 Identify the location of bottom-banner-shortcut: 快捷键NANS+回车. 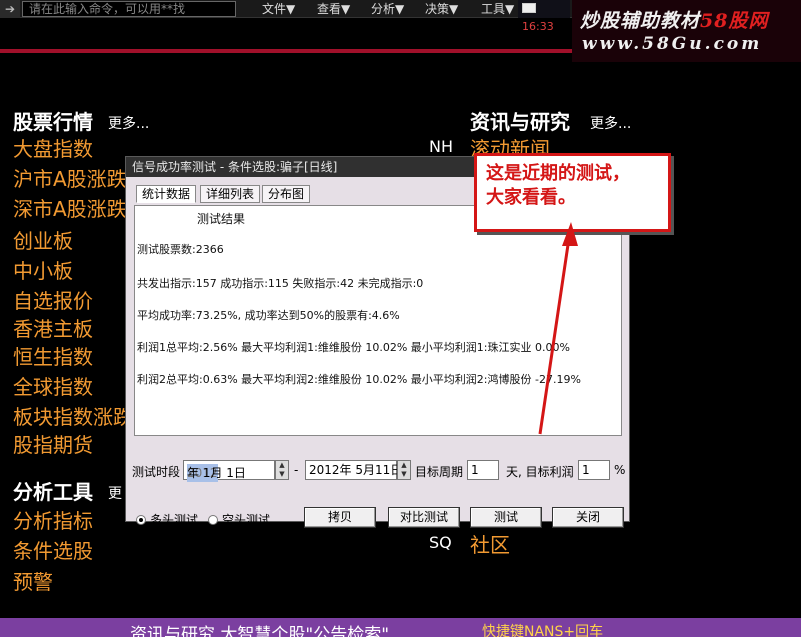
(543, 630).